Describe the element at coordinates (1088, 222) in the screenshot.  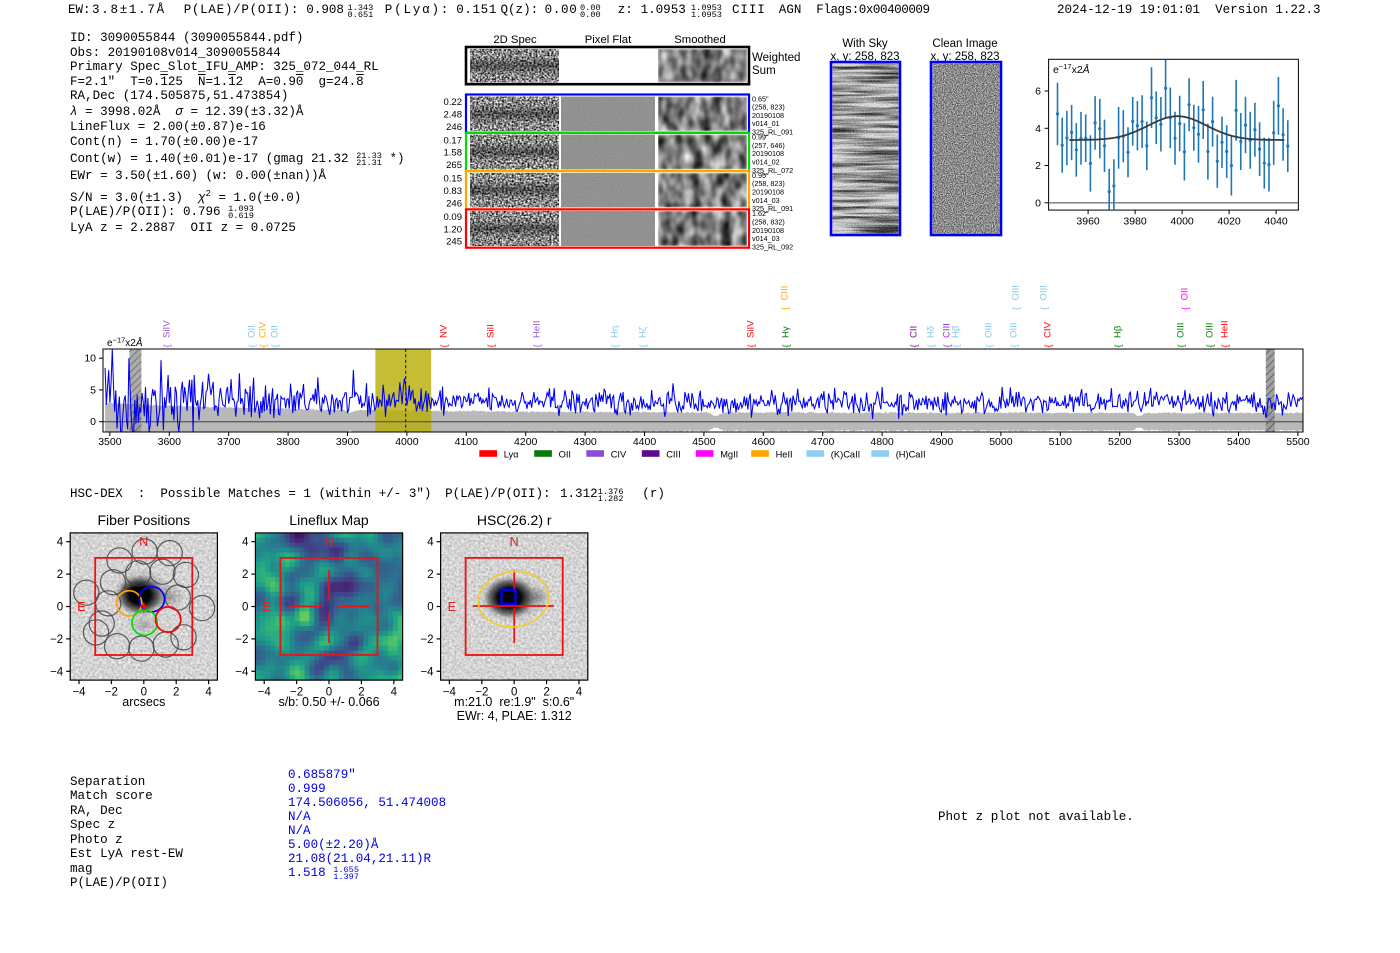
I see `svg-text: 3960` at that location.